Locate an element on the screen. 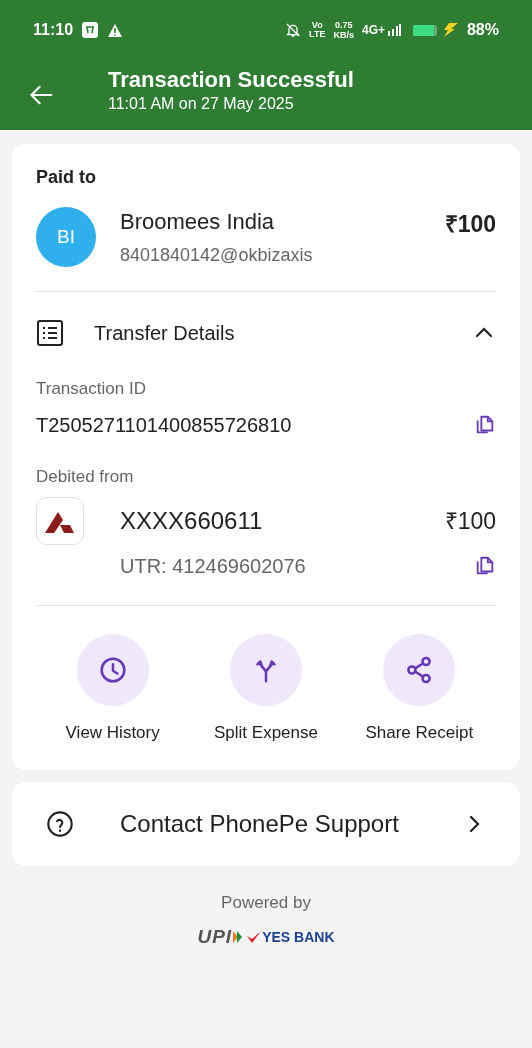 The image size is (532, 1048). volte-label: Vo is located at coordinates (317, 25).